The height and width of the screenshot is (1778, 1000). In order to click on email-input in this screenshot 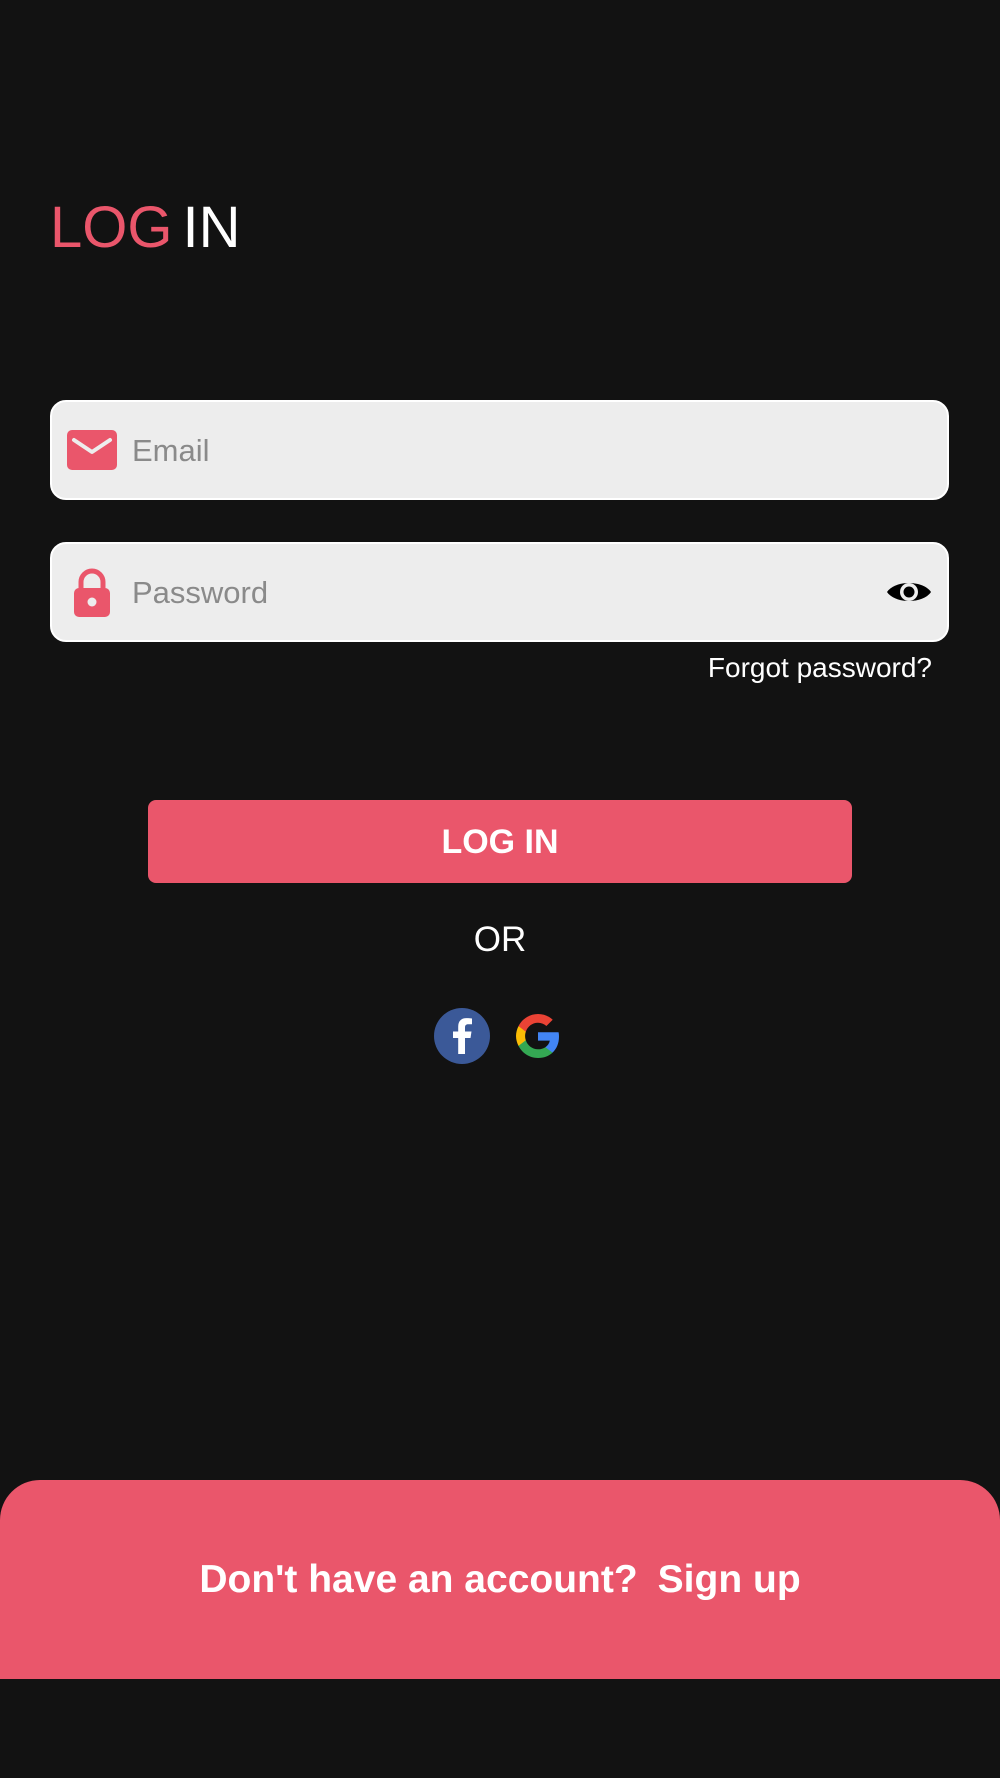, I will do `click(502, 451)`.